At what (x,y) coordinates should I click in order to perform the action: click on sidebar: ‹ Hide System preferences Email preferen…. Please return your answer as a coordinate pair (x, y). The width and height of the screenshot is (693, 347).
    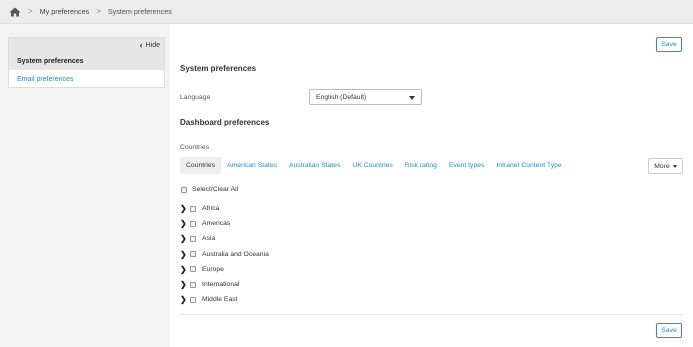
    Looking at the image, I should click on (86, 62).